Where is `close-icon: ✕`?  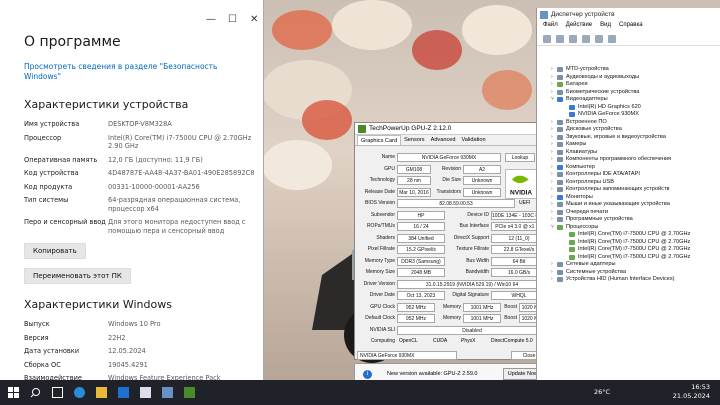 close-icon: ✕ is located at coordinates (254, 19).